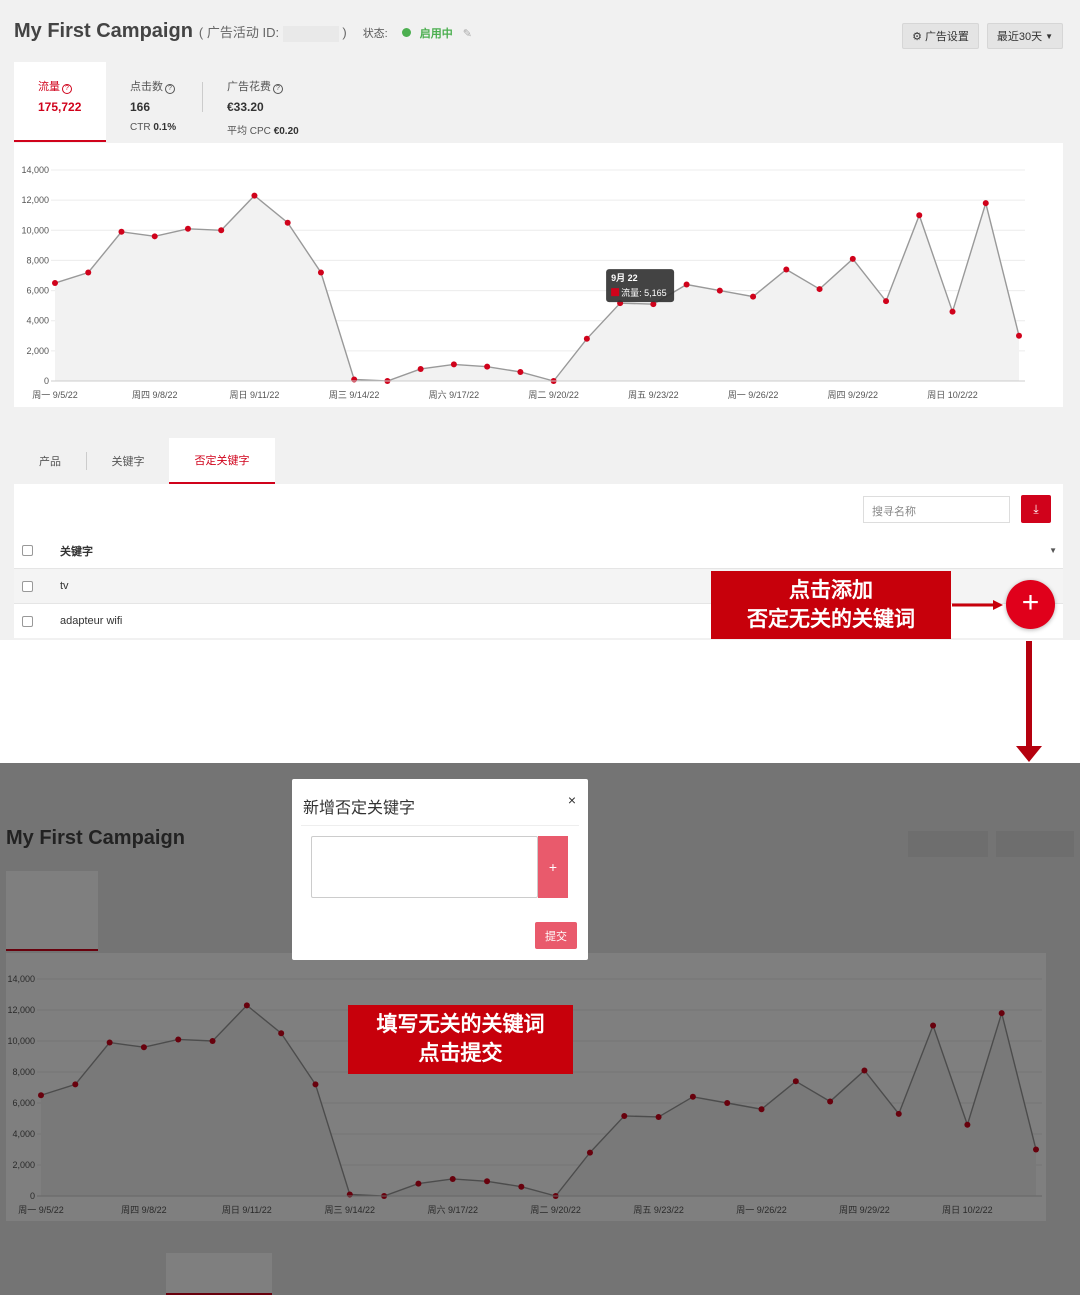 This screenshot has width=1080, height=1295. I want to click on metric-traffic: 流量? 175,722, so click(60, 102).